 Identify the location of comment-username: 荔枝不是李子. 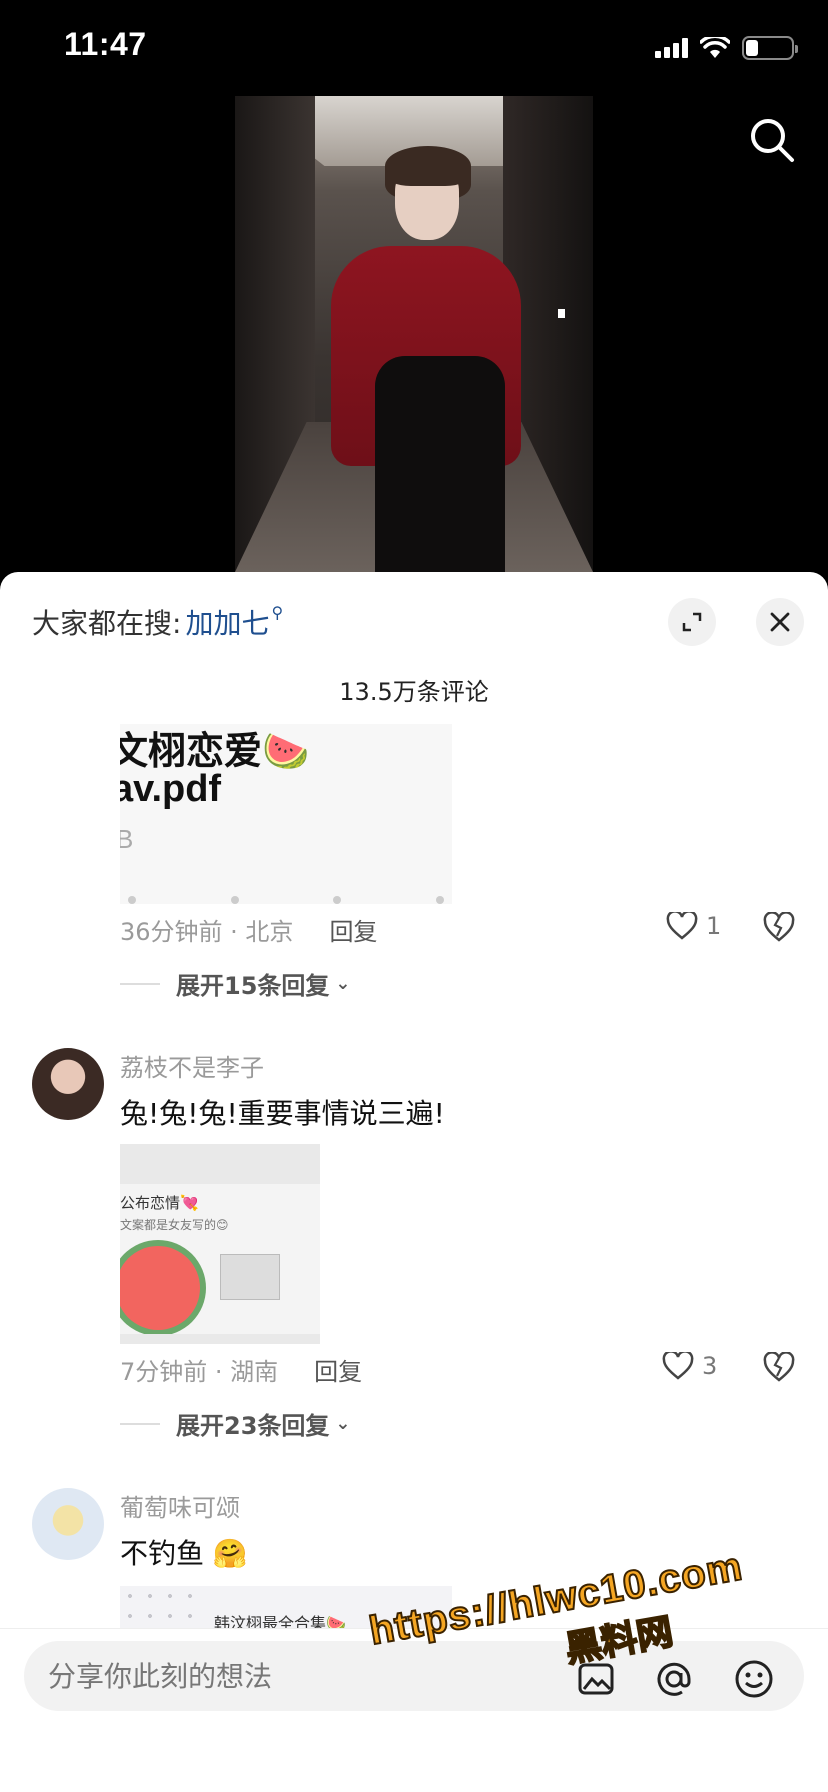
(192, 1065).